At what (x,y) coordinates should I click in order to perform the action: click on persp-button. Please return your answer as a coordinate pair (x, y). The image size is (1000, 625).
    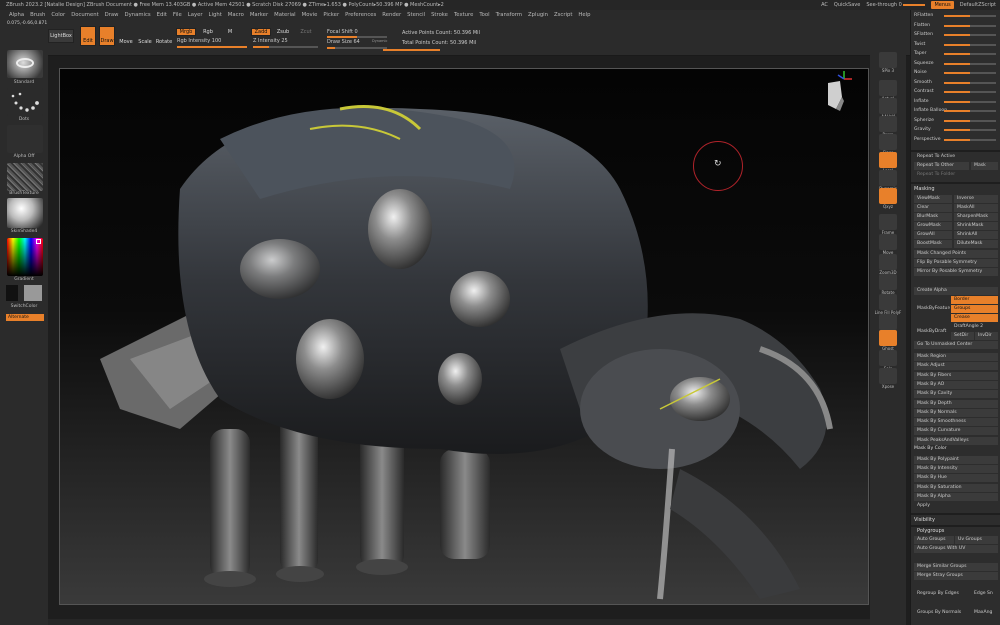
    Looking at the image, I should click on (888, 124).